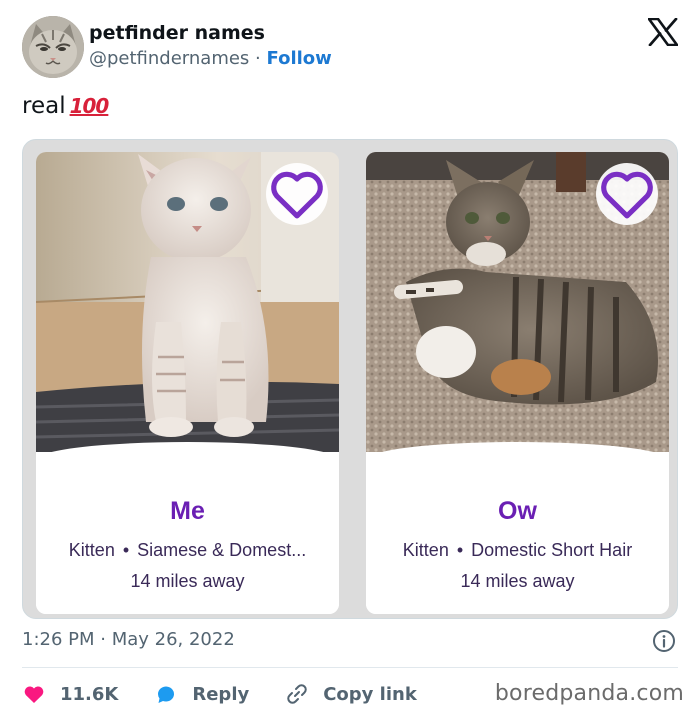 Image resolution: width=700 pixels, height=720 pixels. I want to click on info-icon, so click(664, 641).